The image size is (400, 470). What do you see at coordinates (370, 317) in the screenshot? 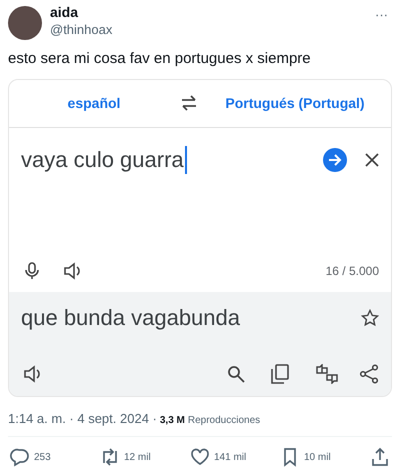
I see `star-icon` at bounding box center [370, 317].